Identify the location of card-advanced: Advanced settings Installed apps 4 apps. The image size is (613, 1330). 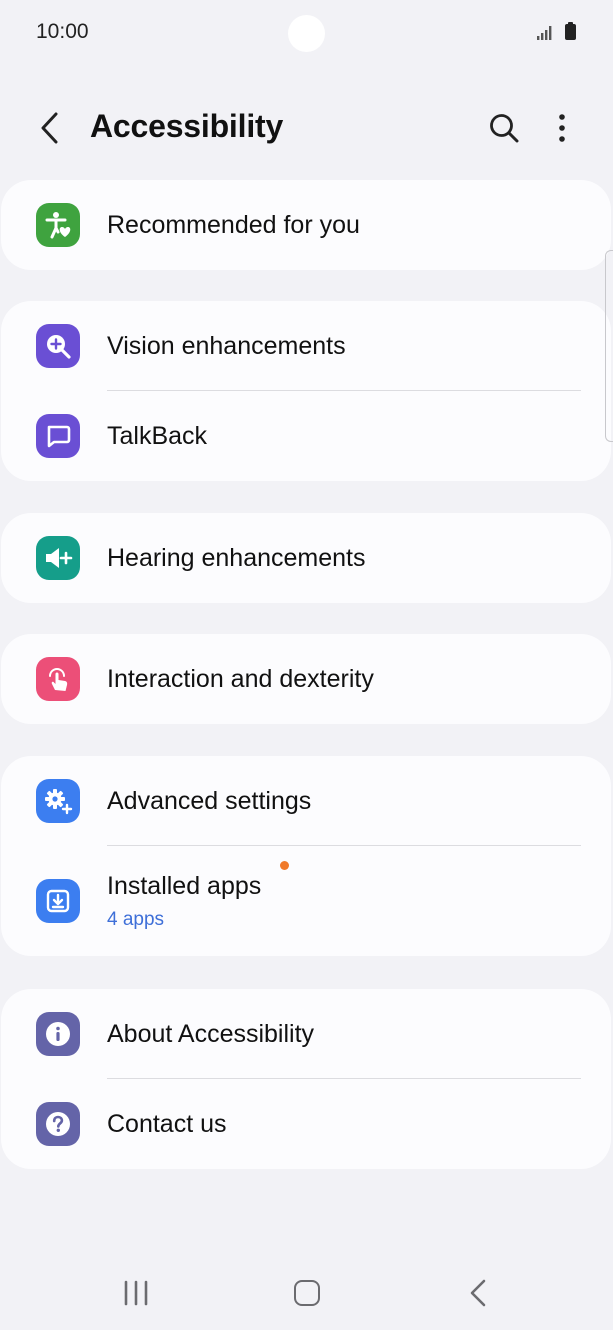
(306, 856).